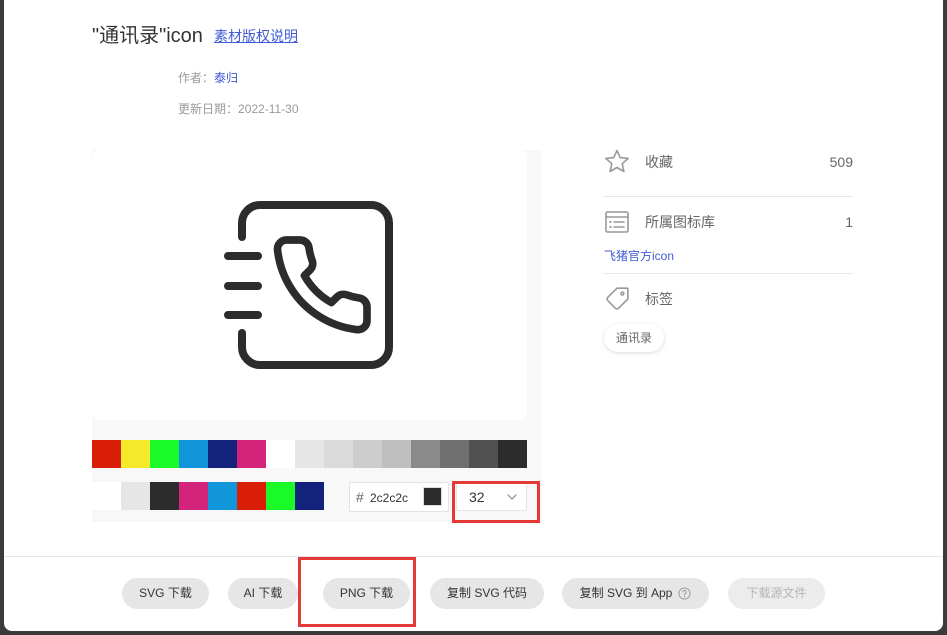 The height and width of the screenshot is (635, 947). Describe the element at coordinates (208, 109) in the screenshot. I see `update-date-label: 更新日期：` at that location.